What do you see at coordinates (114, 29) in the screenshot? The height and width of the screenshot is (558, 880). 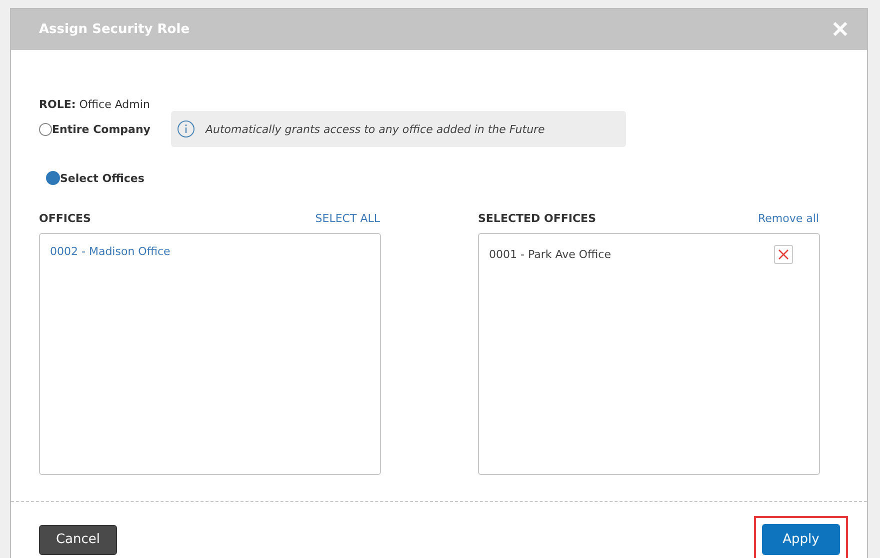 I see `dialog-title: Assign Security Role` at bounding box center [114, 29].